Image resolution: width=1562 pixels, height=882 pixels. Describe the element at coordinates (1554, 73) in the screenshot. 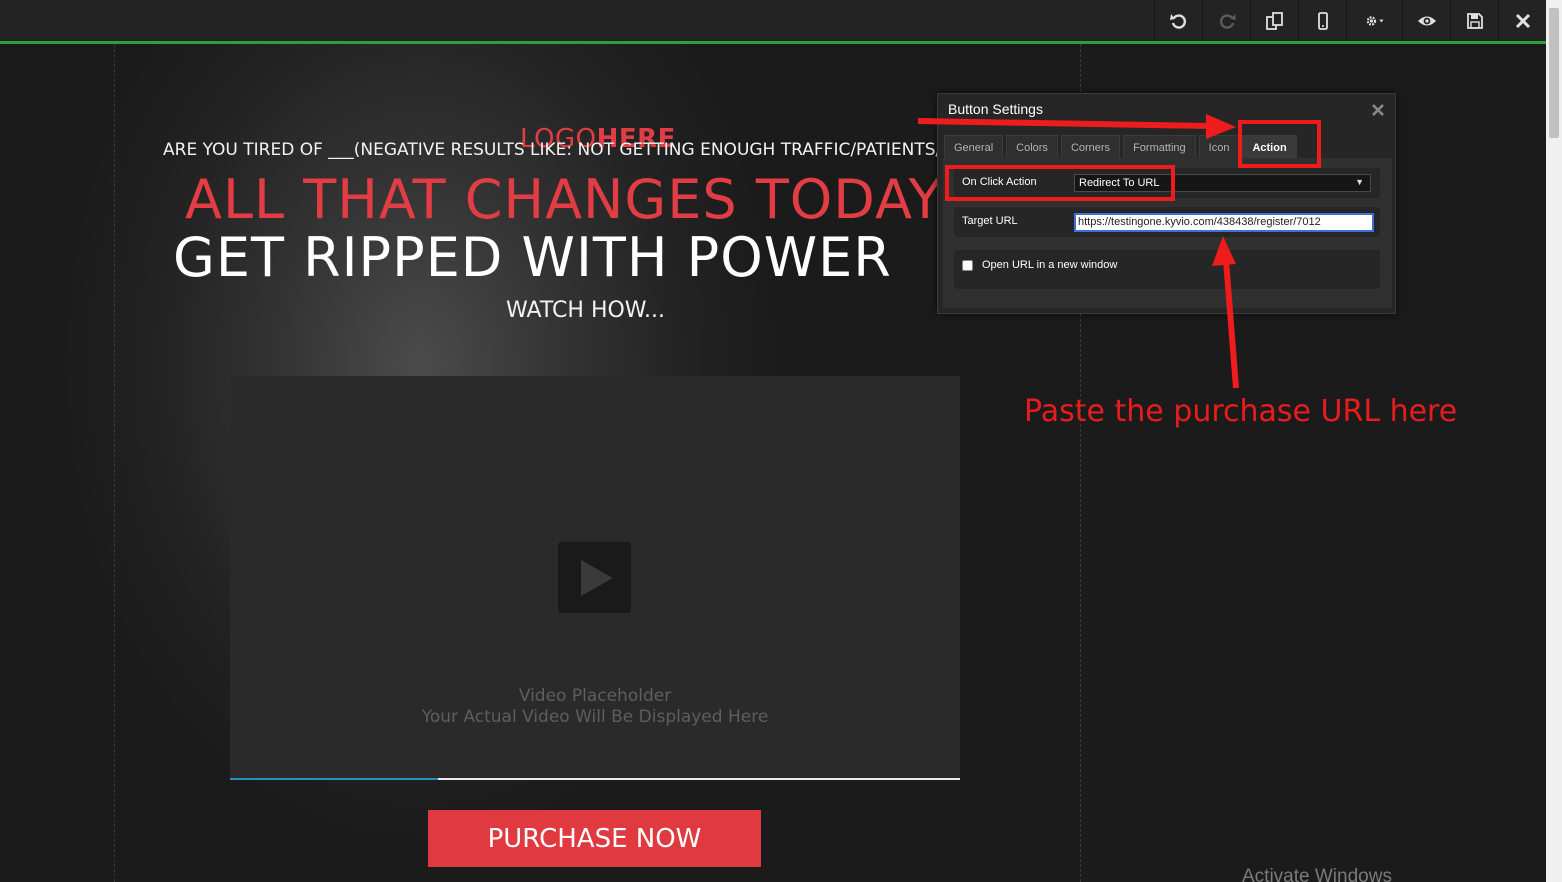

I see `scrollbar-thumb` at that location.